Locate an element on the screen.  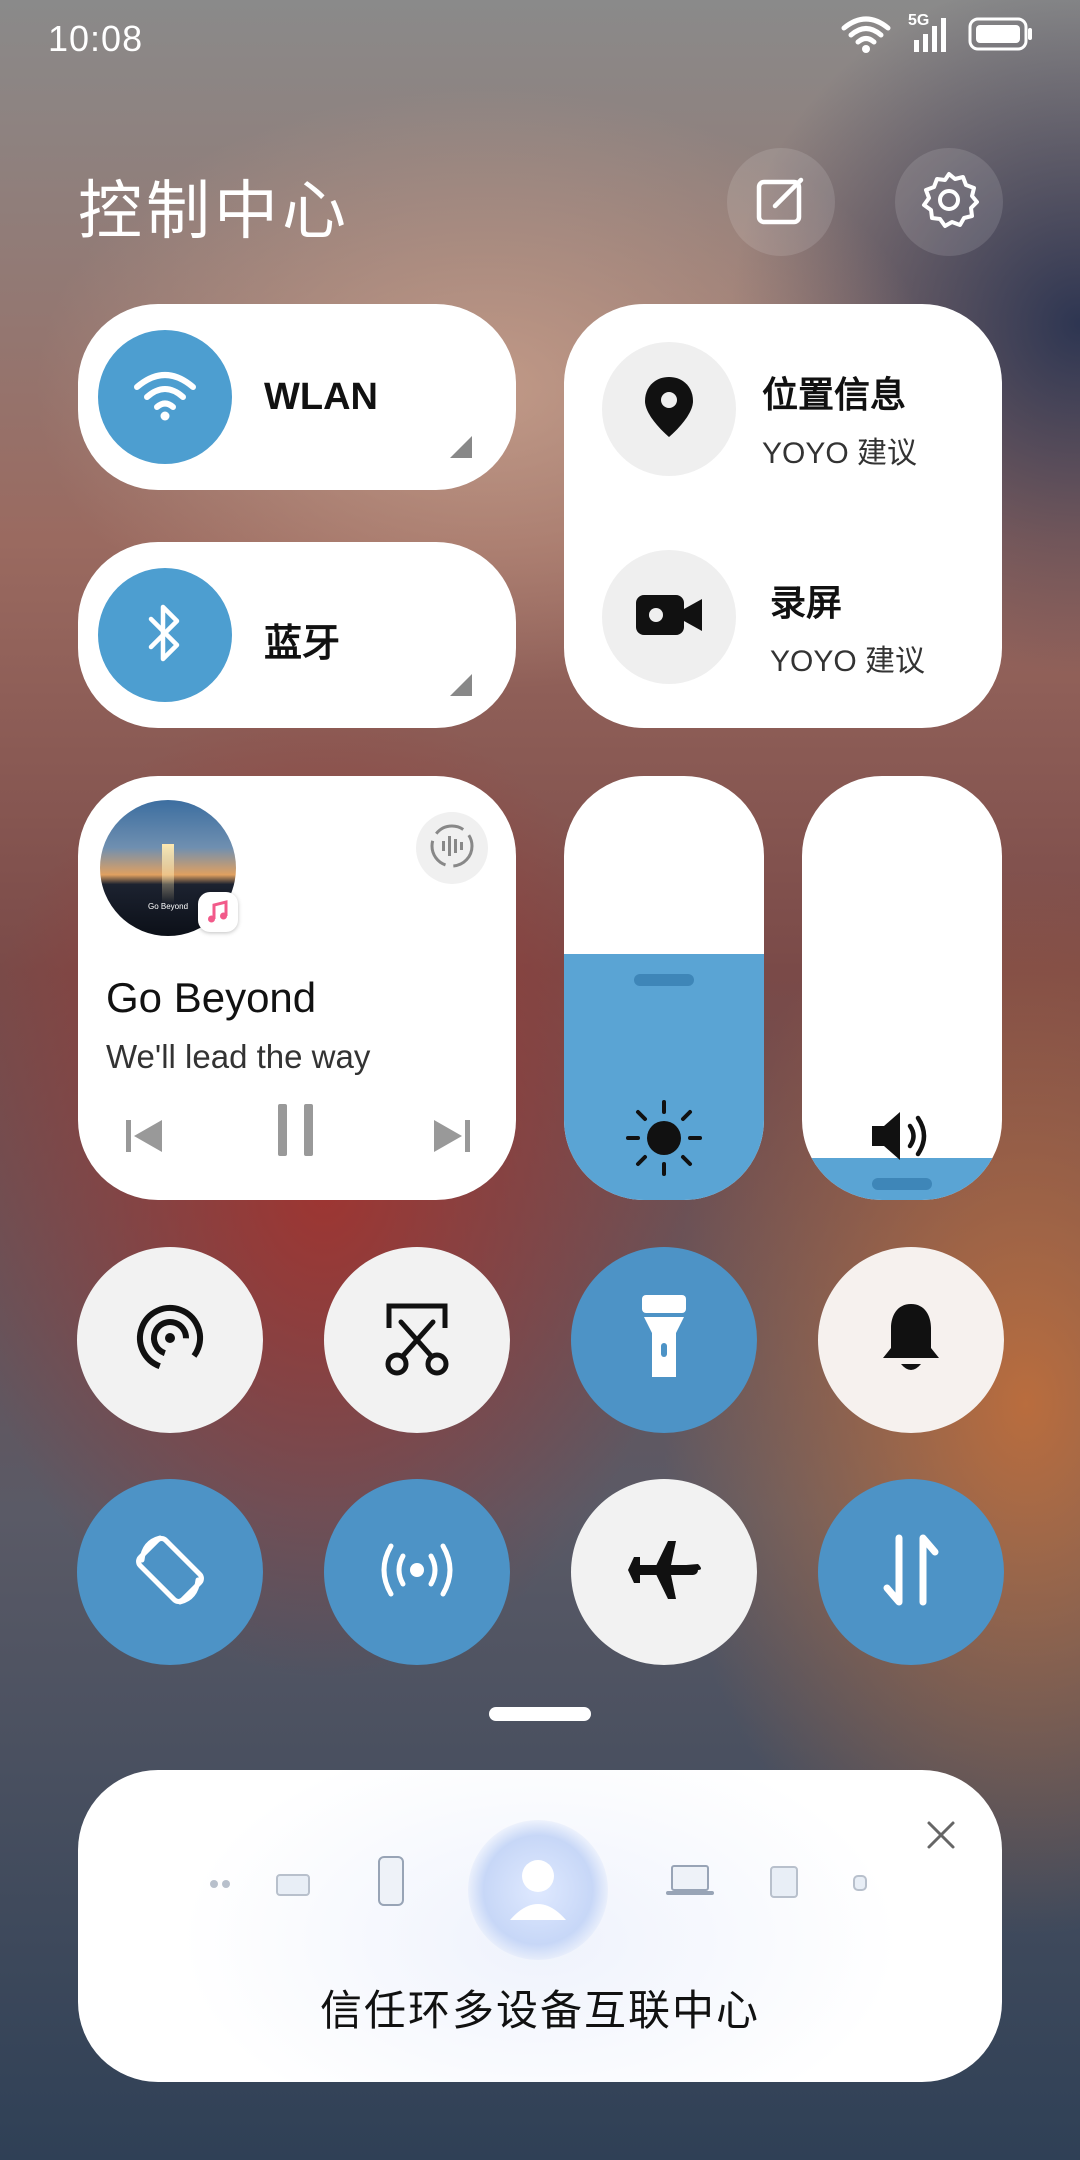
volume-slider is located at coordinates (902, 988).